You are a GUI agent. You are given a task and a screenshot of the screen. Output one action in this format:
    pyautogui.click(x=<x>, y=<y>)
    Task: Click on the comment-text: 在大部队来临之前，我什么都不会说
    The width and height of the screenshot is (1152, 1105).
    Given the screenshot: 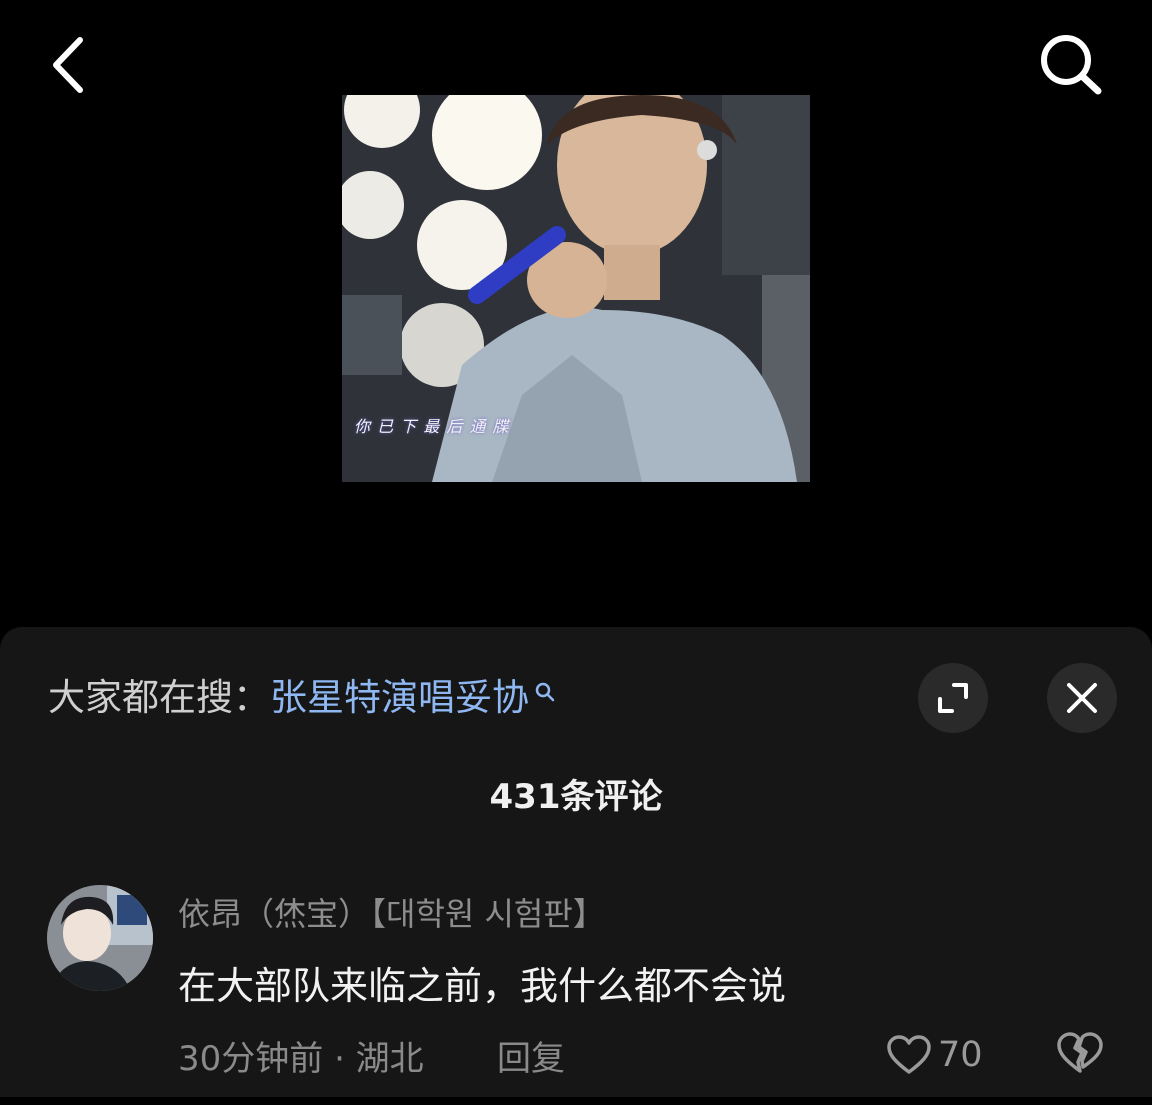 What is the action you would take?
    pyautogui.click(x=482, y=986)
    